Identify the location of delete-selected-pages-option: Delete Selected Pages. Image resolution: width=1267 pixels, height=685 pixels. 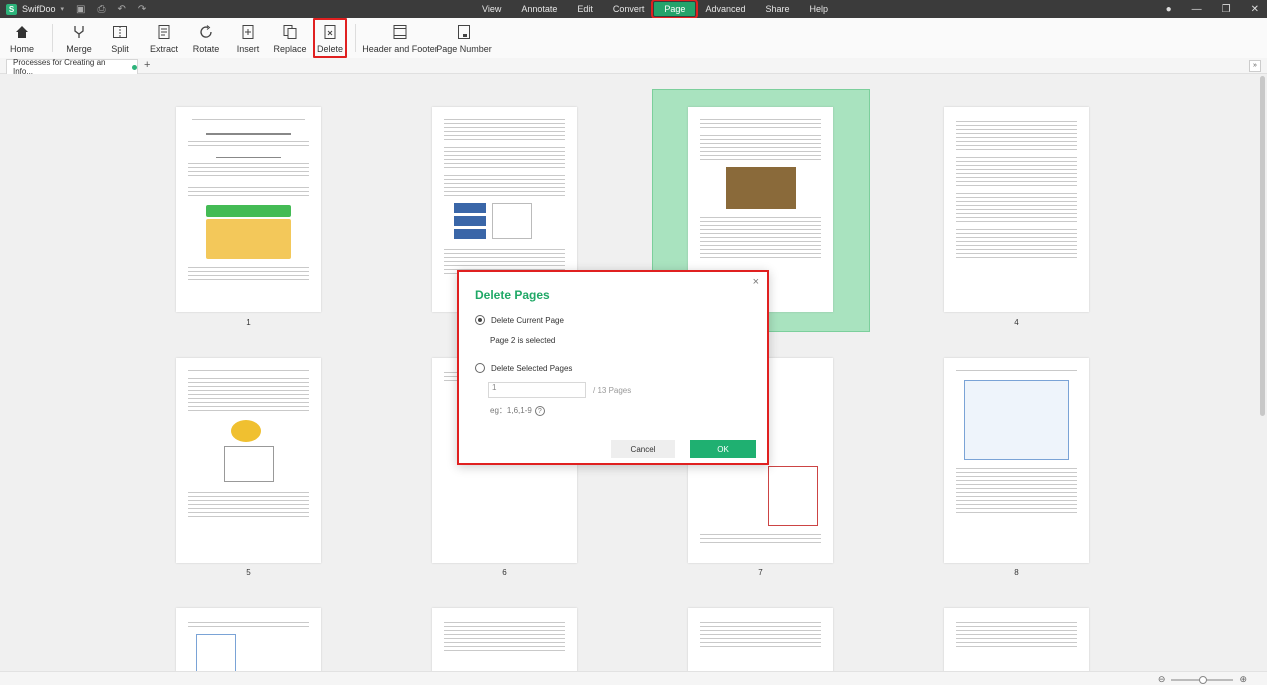
(523, 368).